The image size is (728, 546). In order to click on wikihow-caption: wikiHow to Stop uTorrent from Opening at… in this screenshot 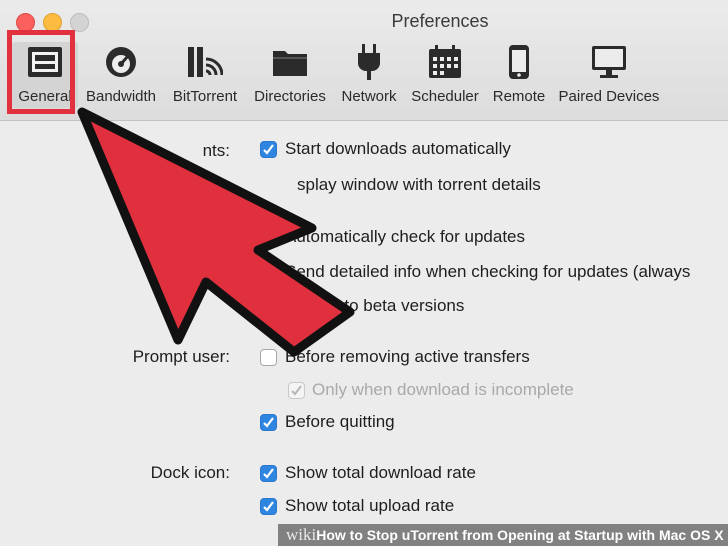, I will do `click(503, 535)`.